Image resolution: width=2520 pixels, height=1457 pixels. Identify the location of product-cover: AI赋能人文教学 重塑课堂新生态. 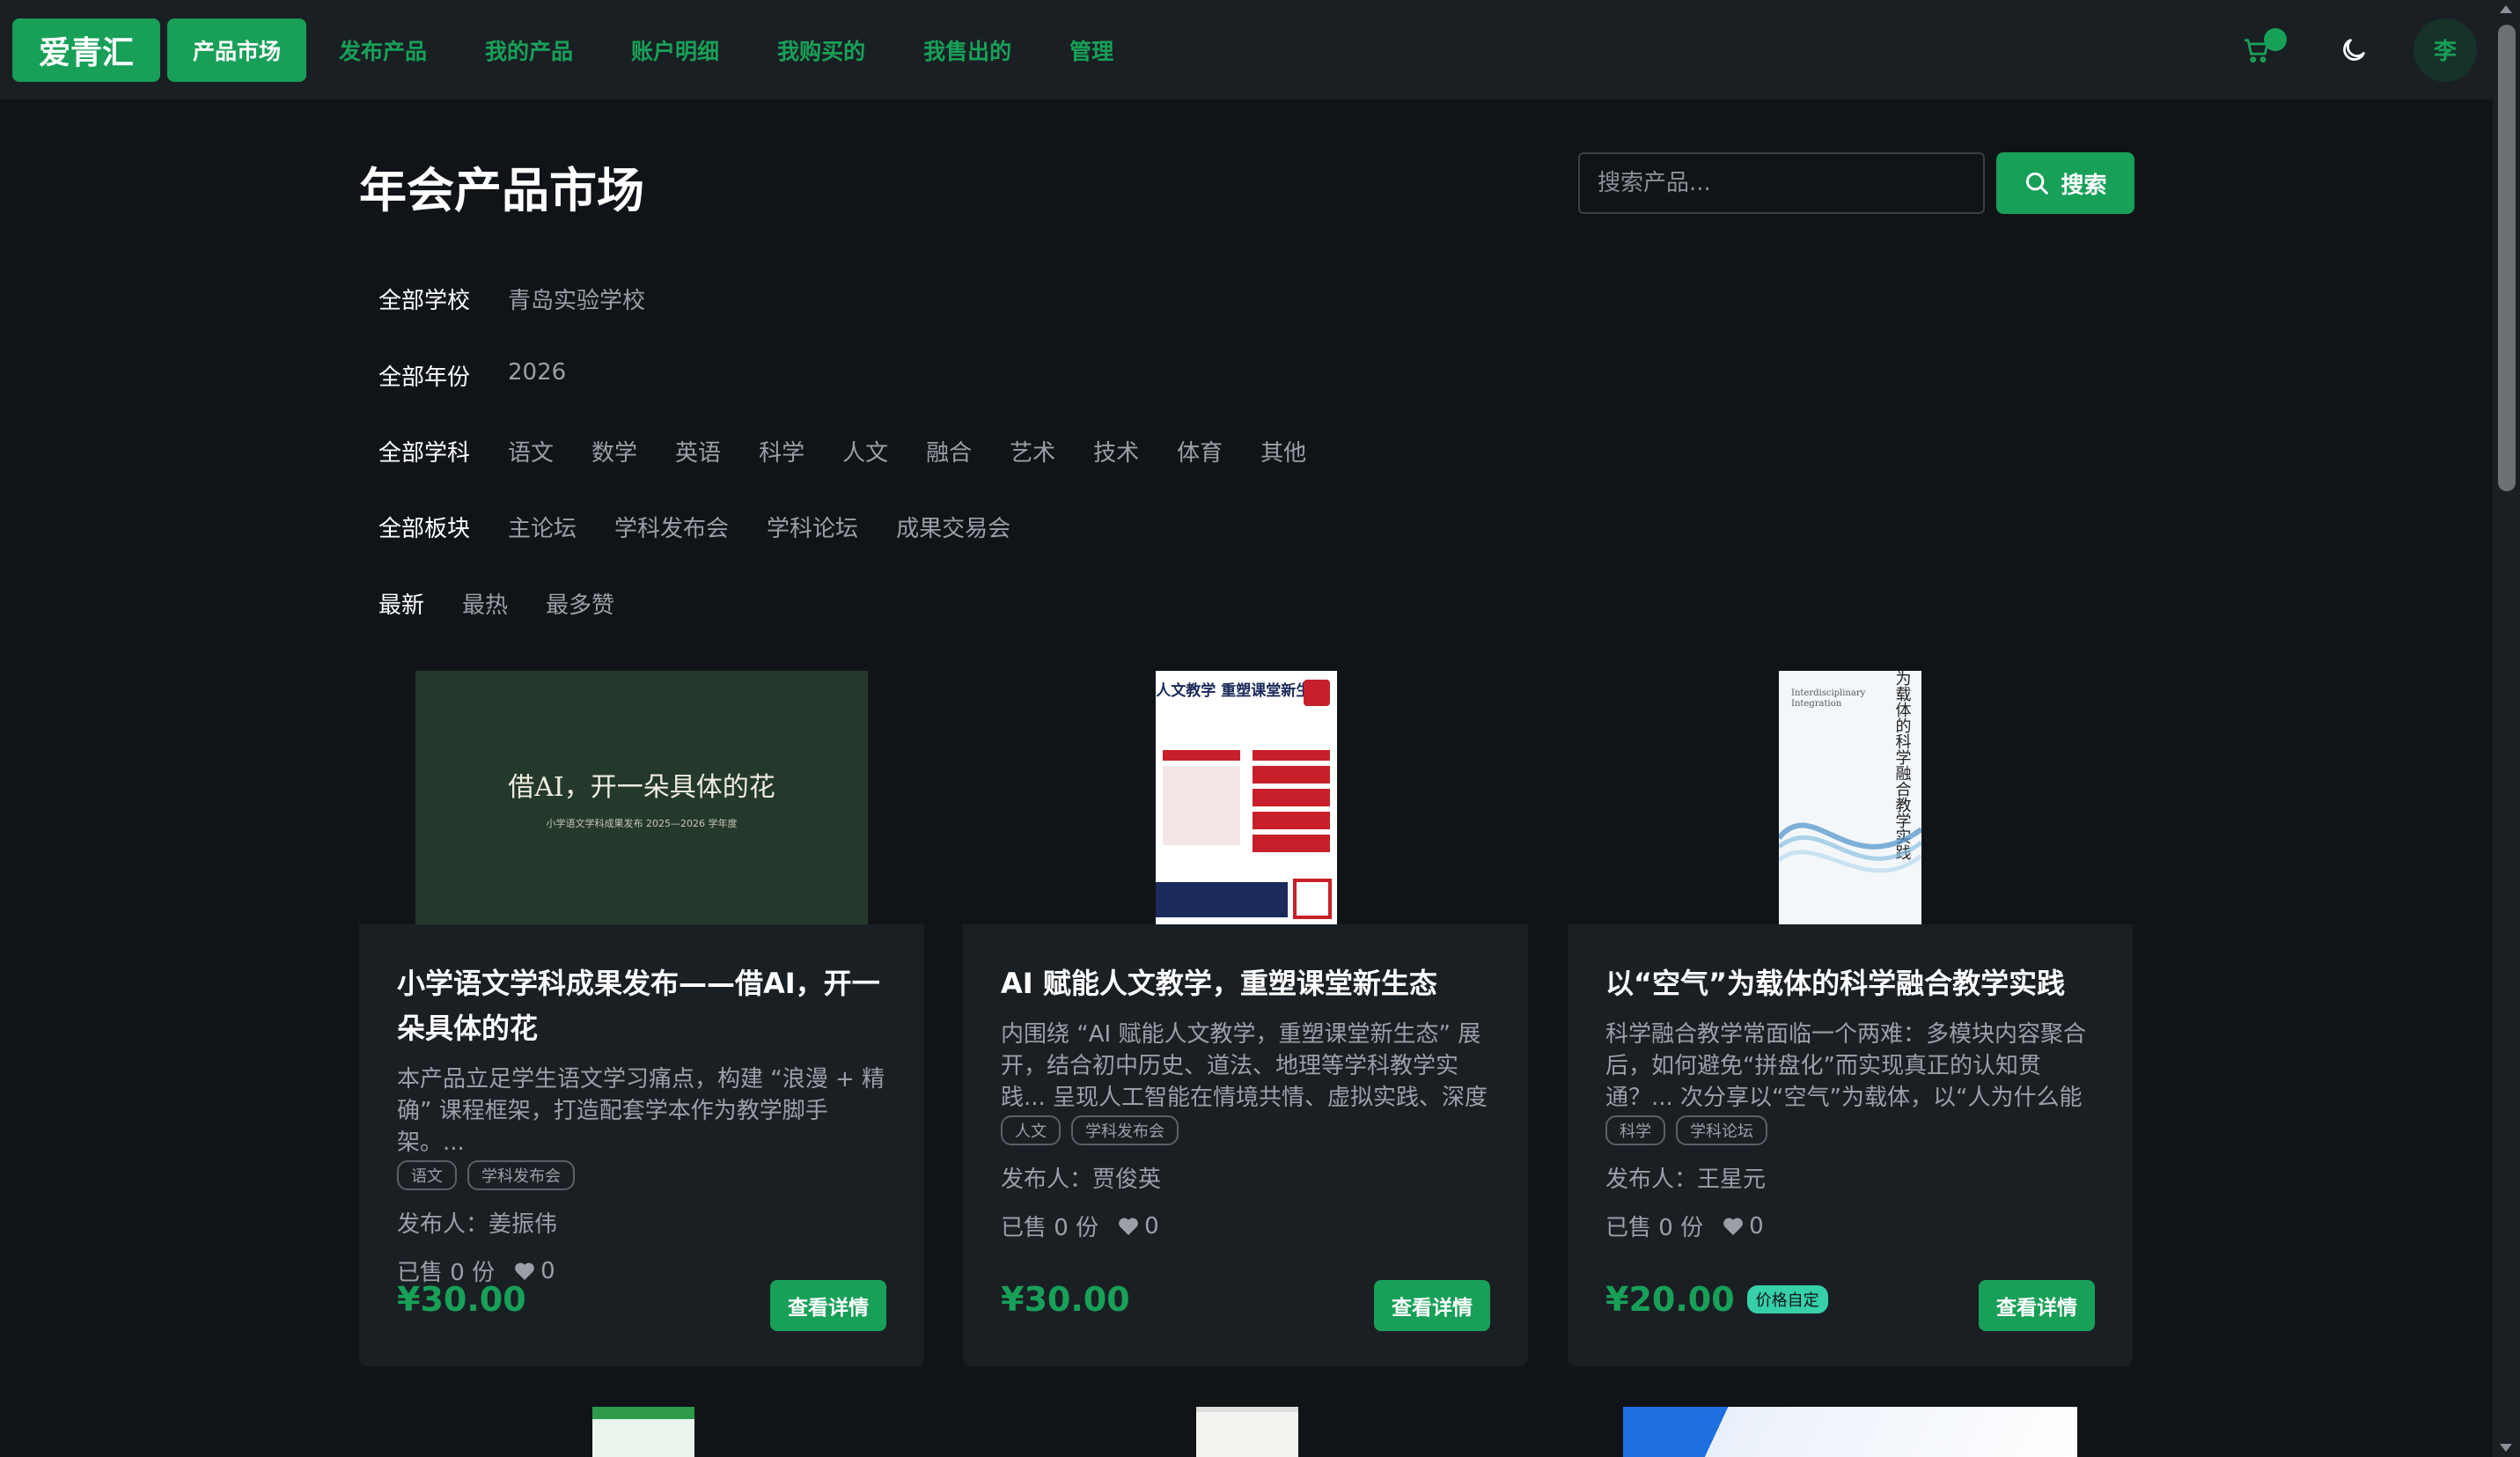
(1245, 797).